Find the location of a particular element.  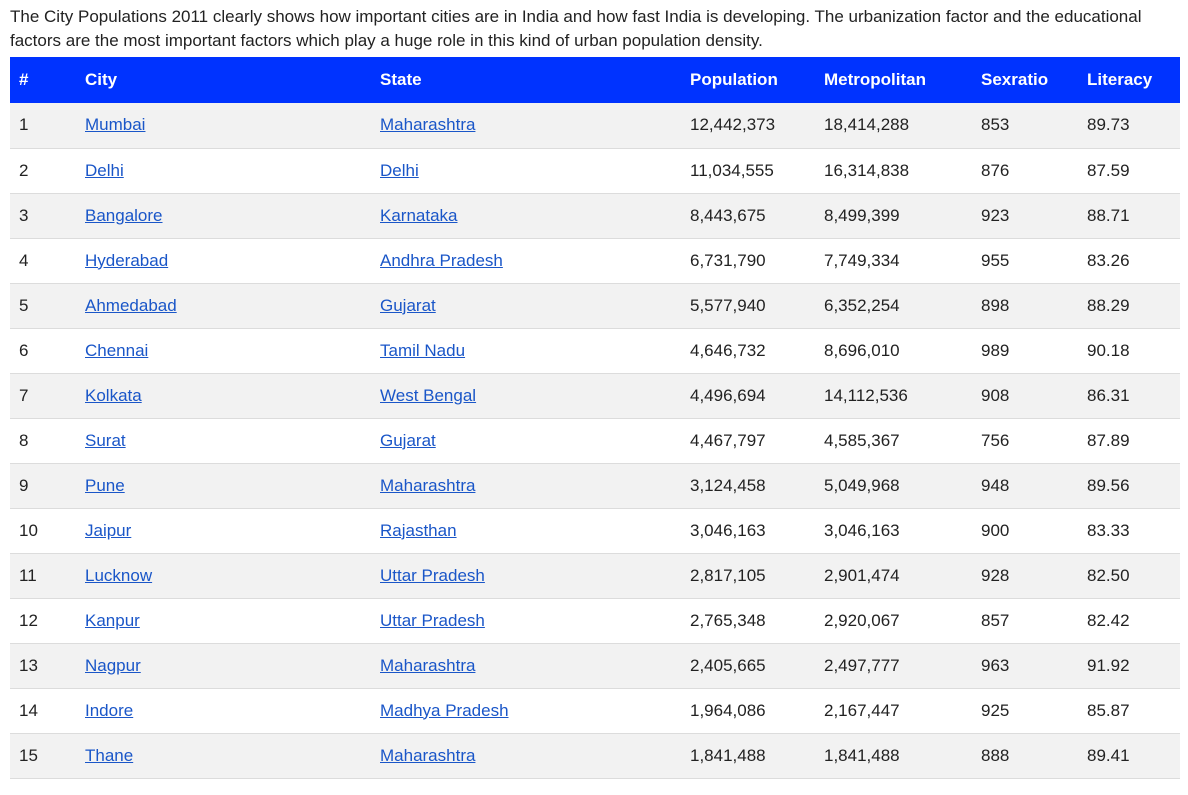

state-cell: Gujarat is located at coordinates (535, 440).